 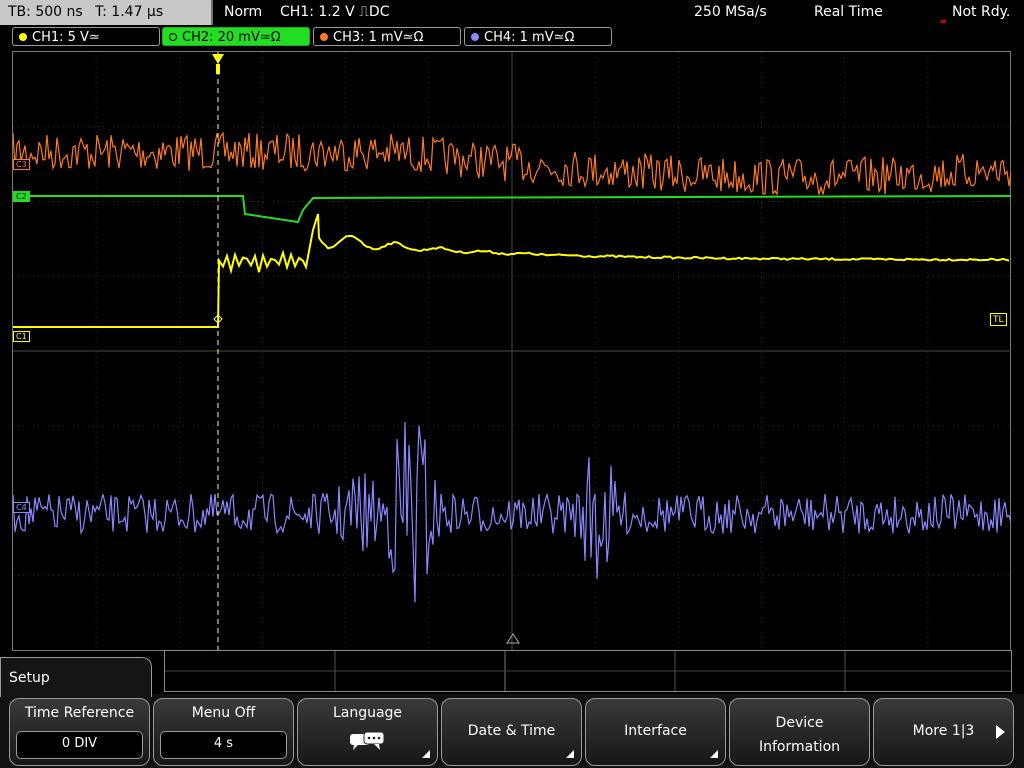 I want to click on overview-grid, so click(x=588, y=671).